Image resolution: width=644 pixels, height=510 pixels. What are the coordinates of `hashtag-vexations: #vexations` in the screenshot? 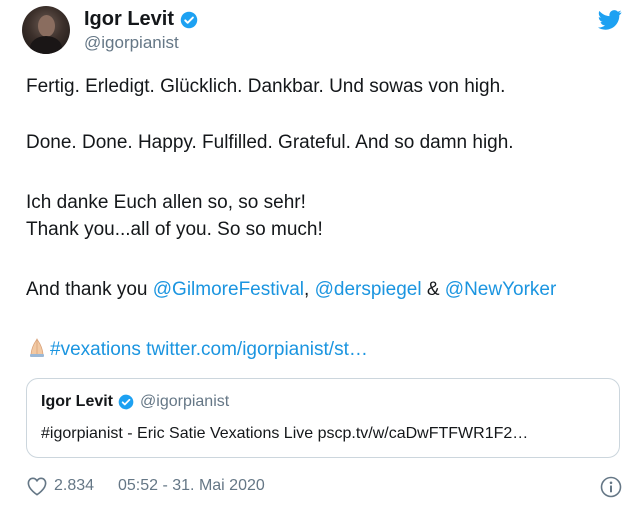 It's located at (95, 349).